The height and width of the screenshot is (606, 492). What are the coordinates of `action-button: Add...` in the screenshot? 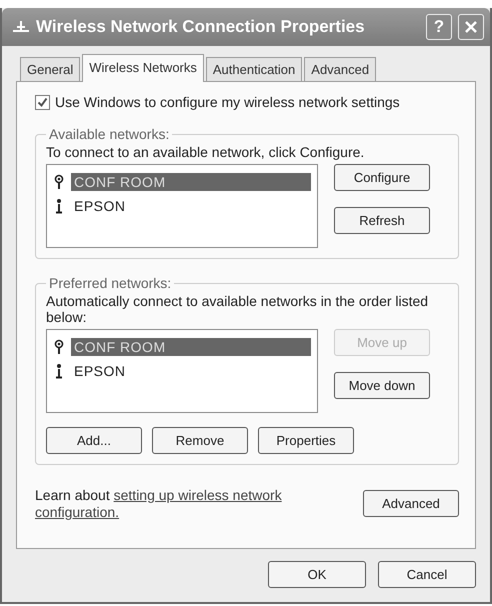 It's located at (94, 440).